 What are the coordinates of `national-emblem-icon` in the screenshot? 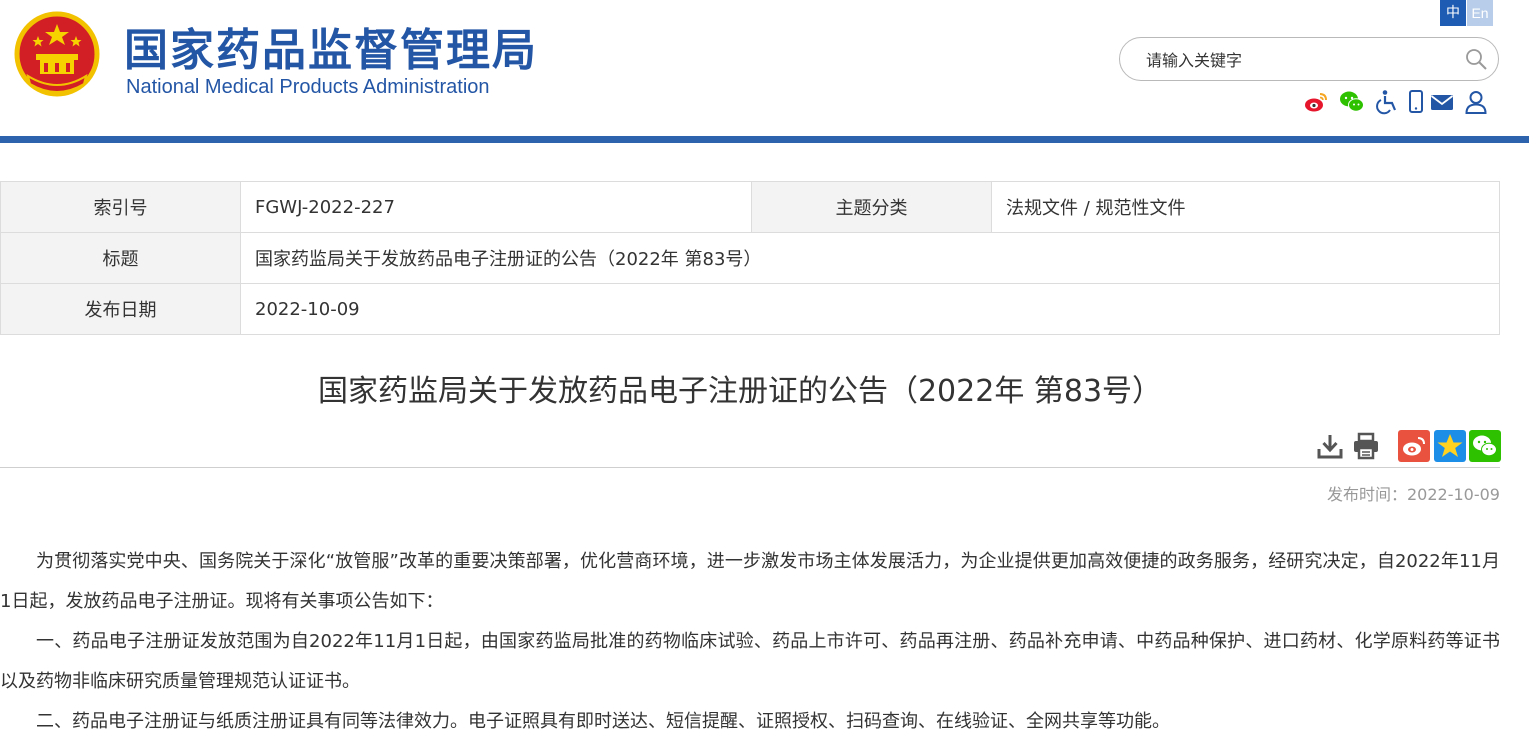 It's located at (57, 54).